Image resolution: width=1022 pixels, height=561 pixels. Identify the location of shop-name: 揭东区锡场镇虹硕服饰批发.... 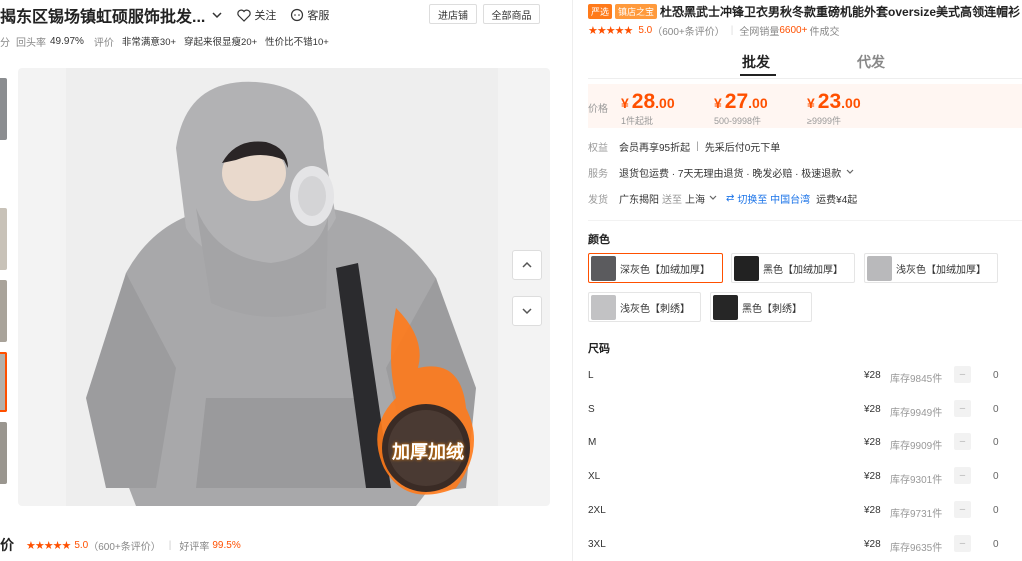
(102, 15).